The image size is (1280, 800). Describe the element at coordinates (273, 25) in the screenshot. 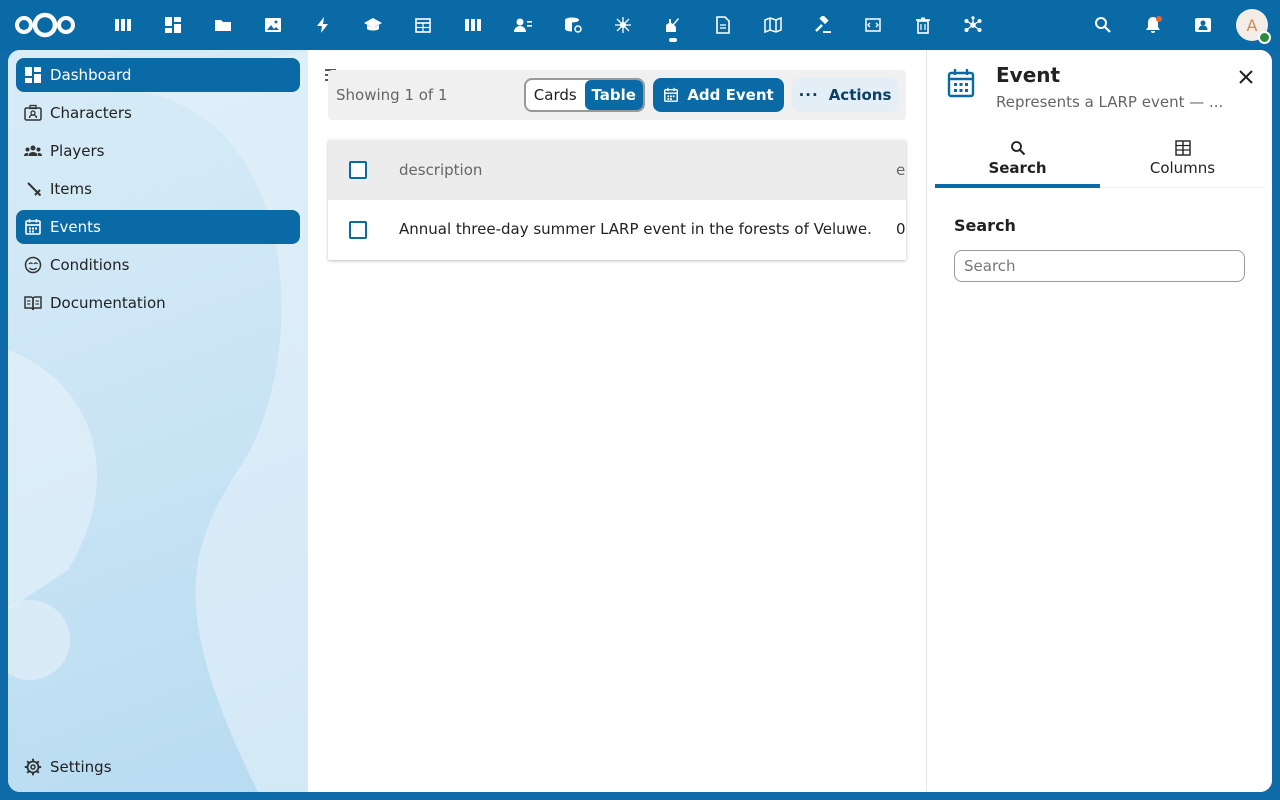

I see `app-photos-icon` at that location.